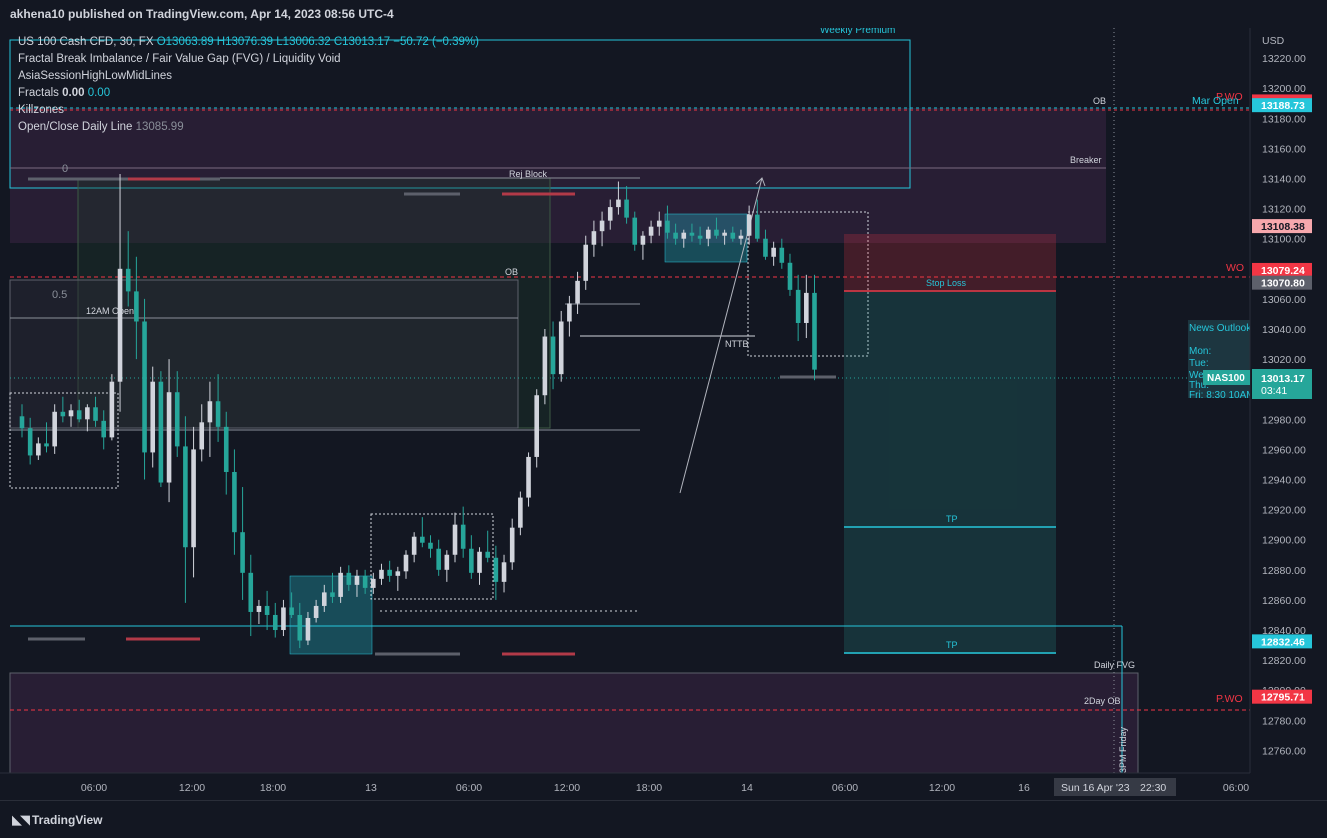 Image resolution: width=1327 pixels, height=838 pixels. Describe the element at coordinates (1215, 101) in the screenshot. I see `mar-open-label: Mar Open` at that location.